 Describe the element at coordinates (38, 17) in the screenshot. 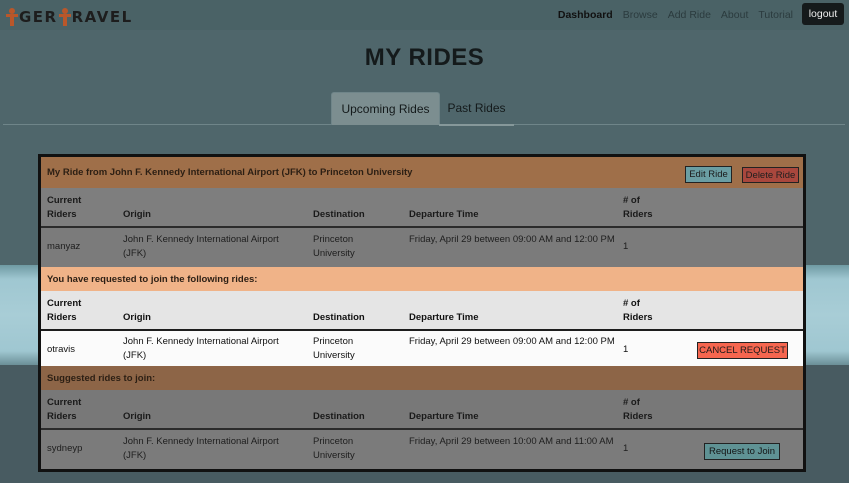

I see `brand-text-left: GER` at that location.